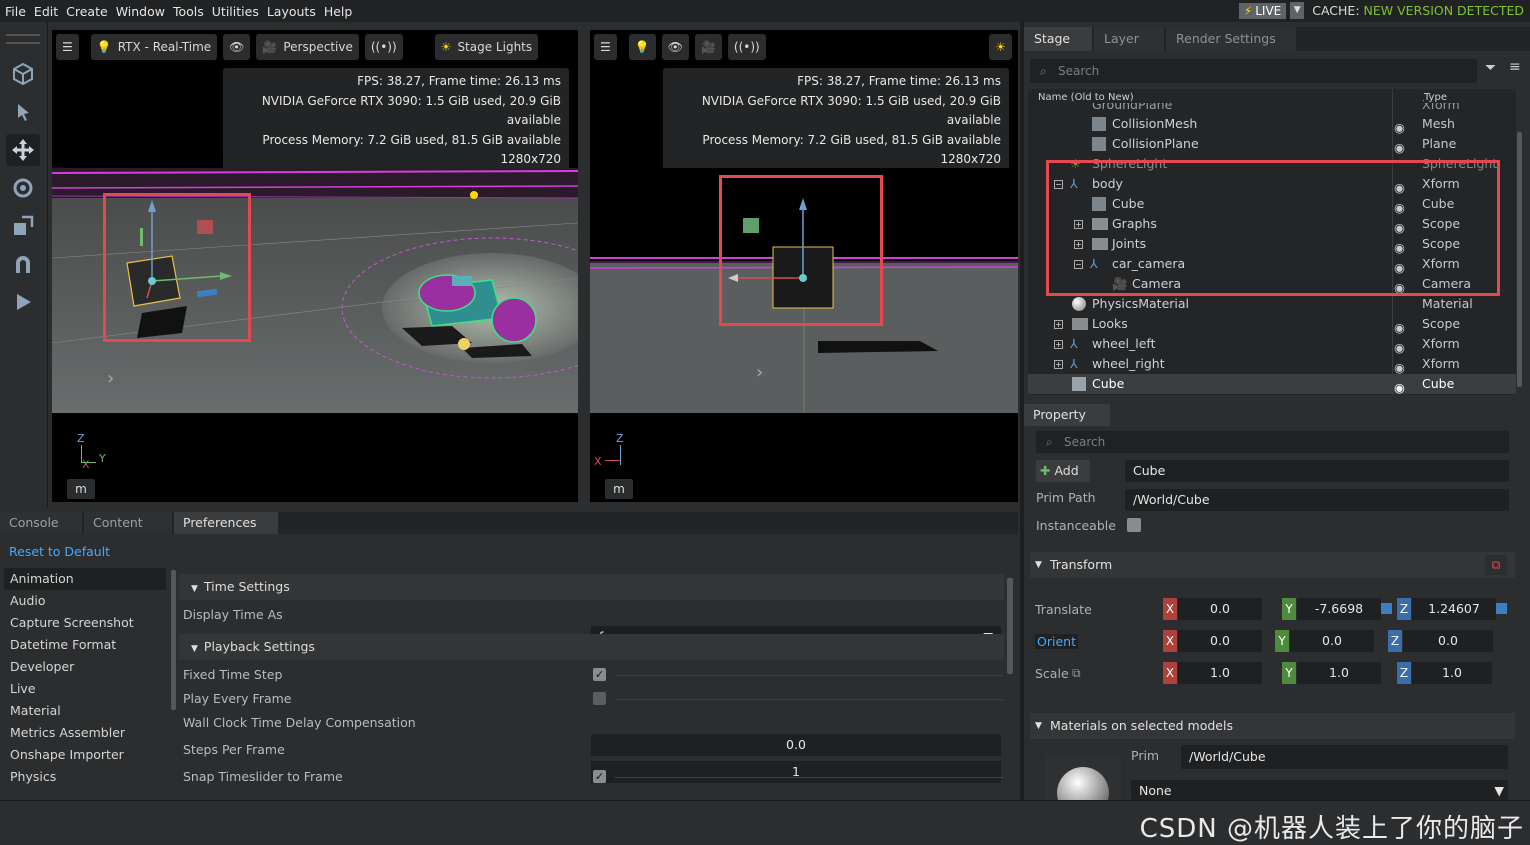  What do you see at coordinates (383, 47) in the screenshot?
I see `broadcast-button: ((•))` at bounding box center [383, 47].